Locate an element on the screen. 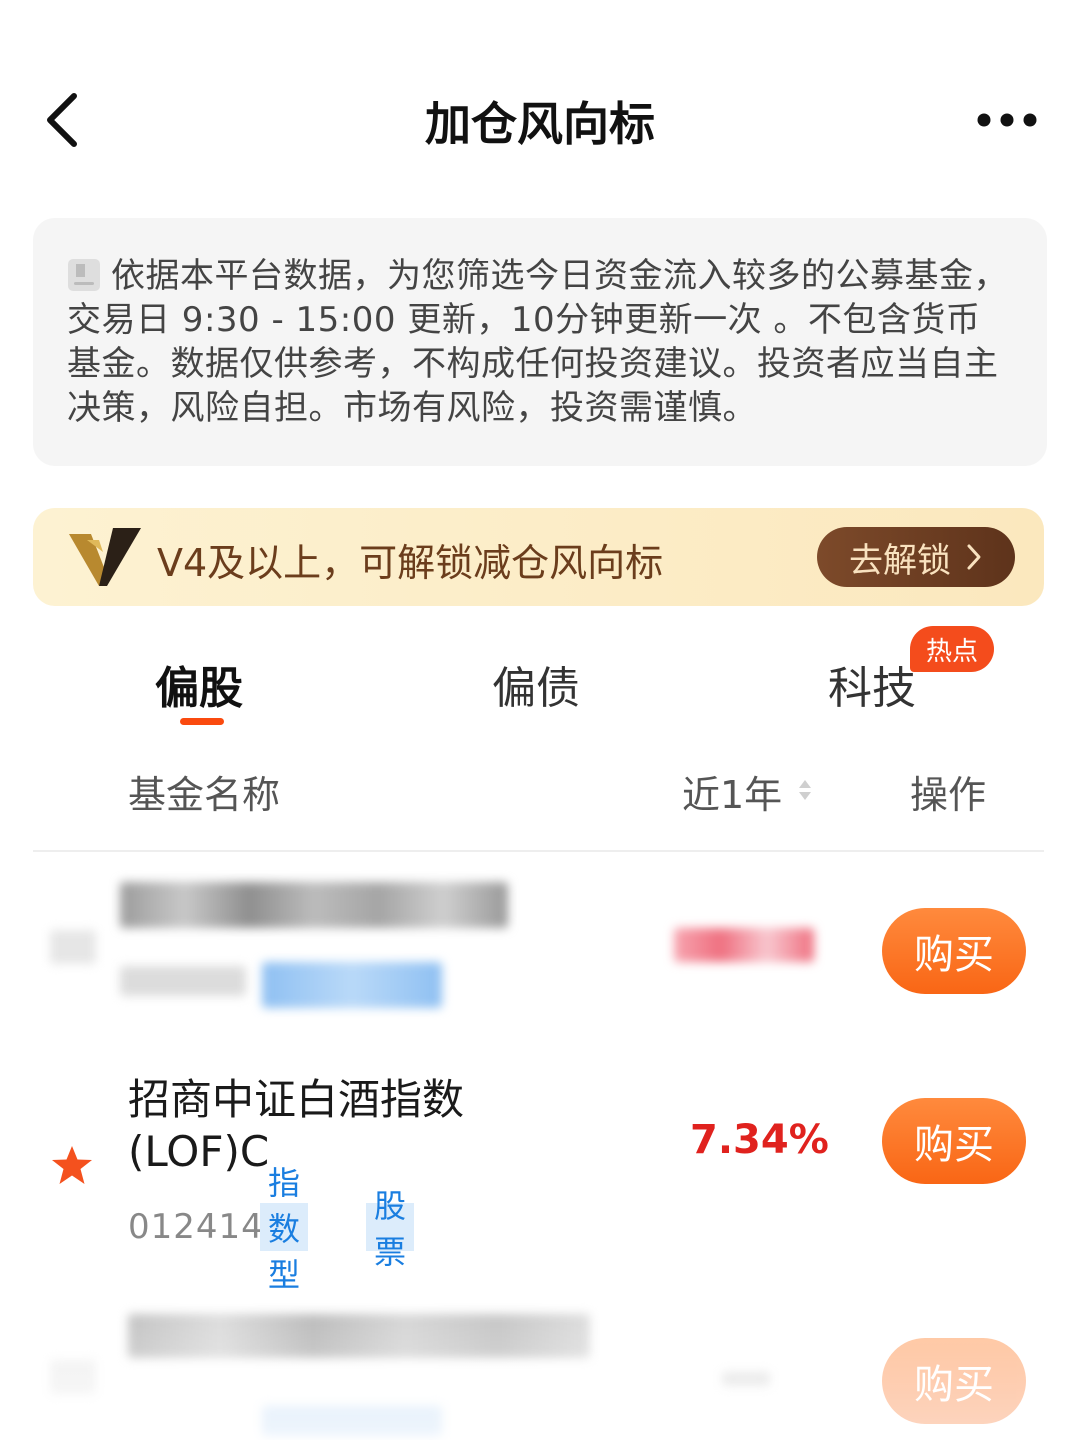  column-action: 操作 is located at coordinates (948, 795).